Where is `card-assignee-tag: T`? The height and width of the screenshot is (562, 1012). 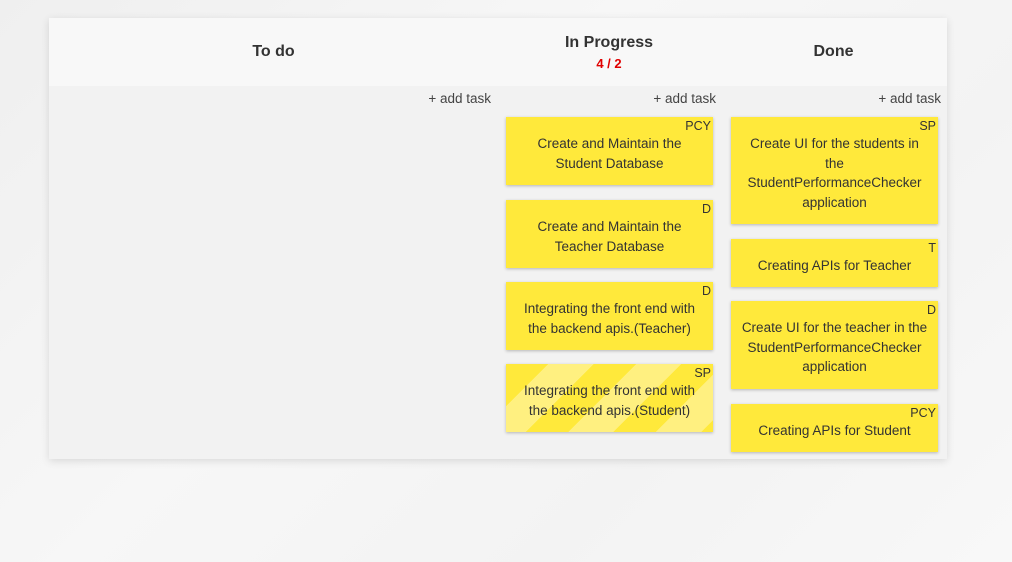 card-assignee-tag: T is located at coordinates (932, 248).